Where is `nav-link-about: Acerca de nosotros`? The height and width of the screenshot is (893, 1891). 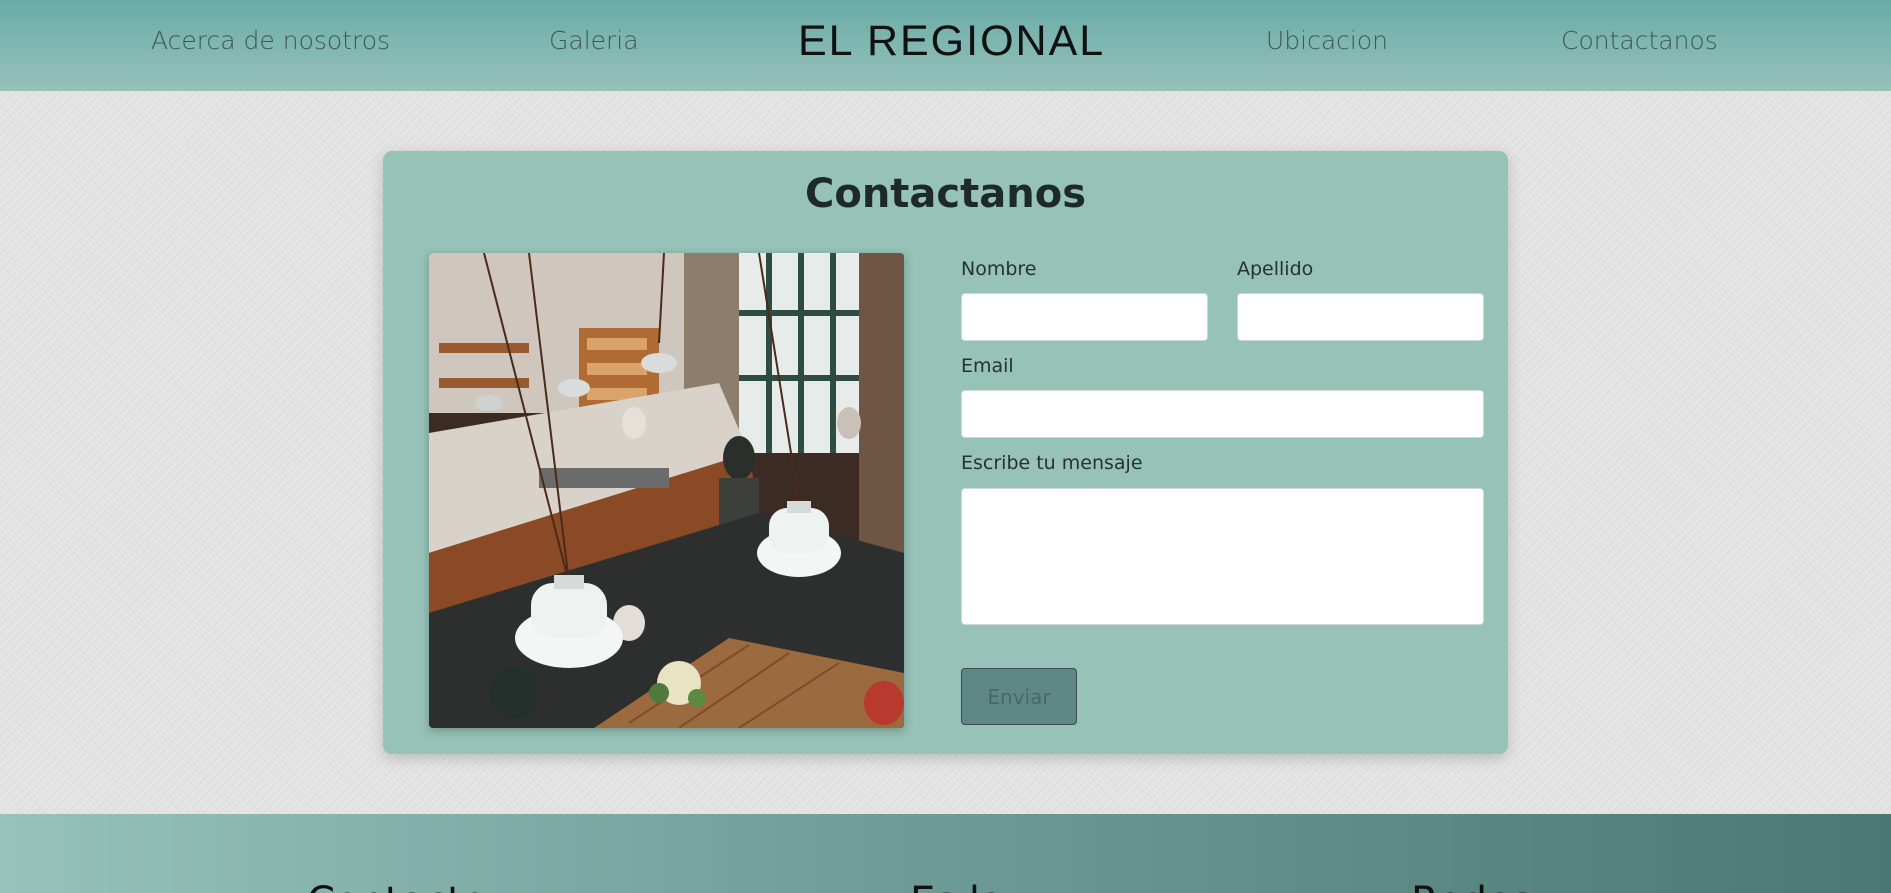
nav-link-about: Acerca de nosotros is located at coordinates (270, 40).